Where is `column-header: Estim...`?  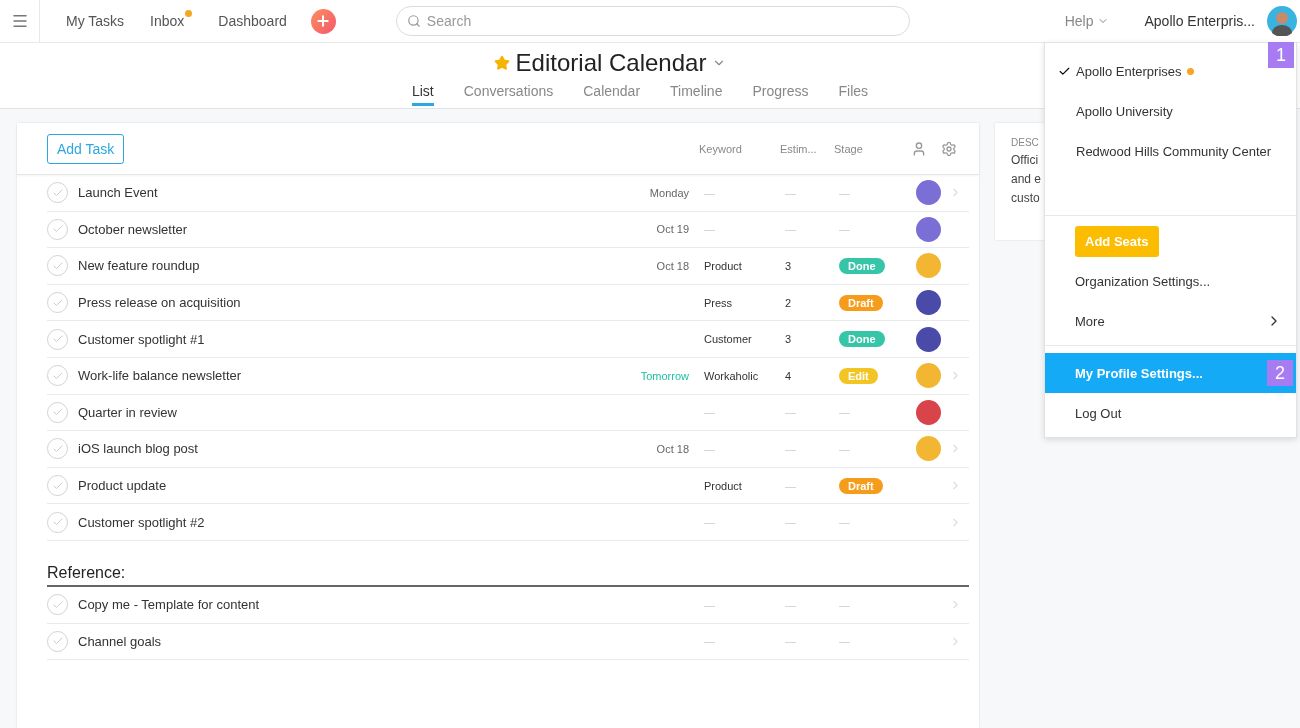
column-header: Estim... is located at coordinates (807, 148).